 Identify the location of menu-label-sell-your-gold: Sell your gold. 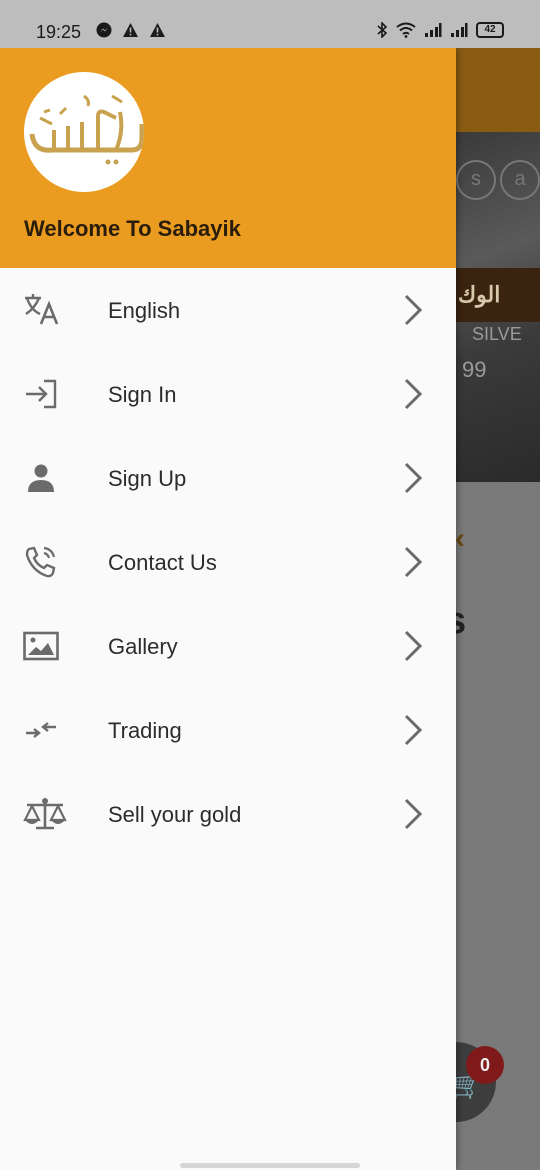
(175, 814).